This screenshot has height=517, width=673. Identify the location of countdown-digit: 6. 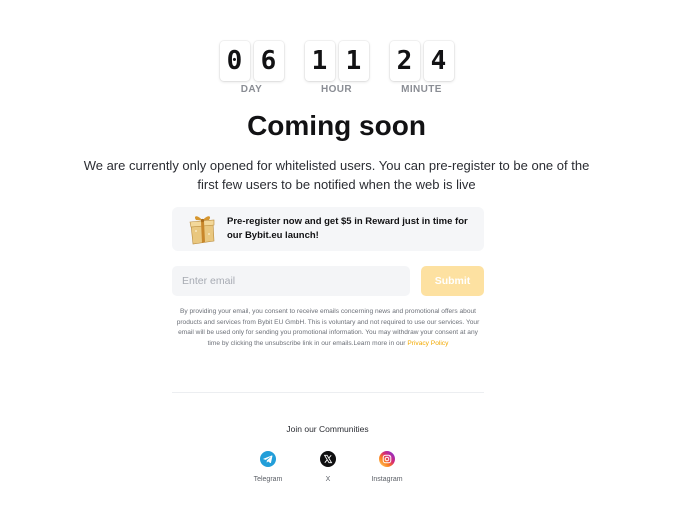
(268, 61).